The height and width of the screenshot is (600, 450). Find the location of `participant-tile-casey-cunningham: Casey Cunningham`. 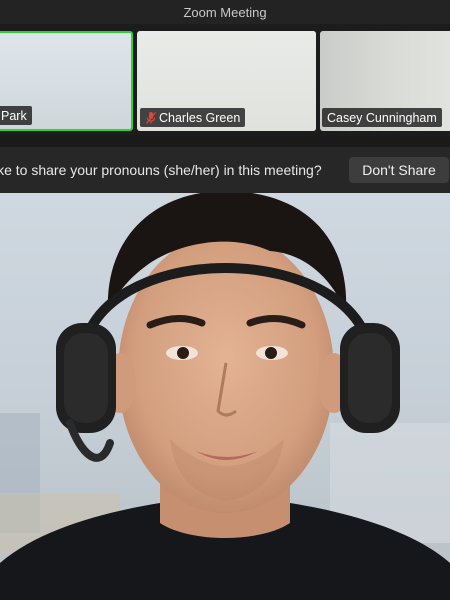

participant-tile-casey-cunningham: Casey Cunningham is located at coordinates (385, 81).